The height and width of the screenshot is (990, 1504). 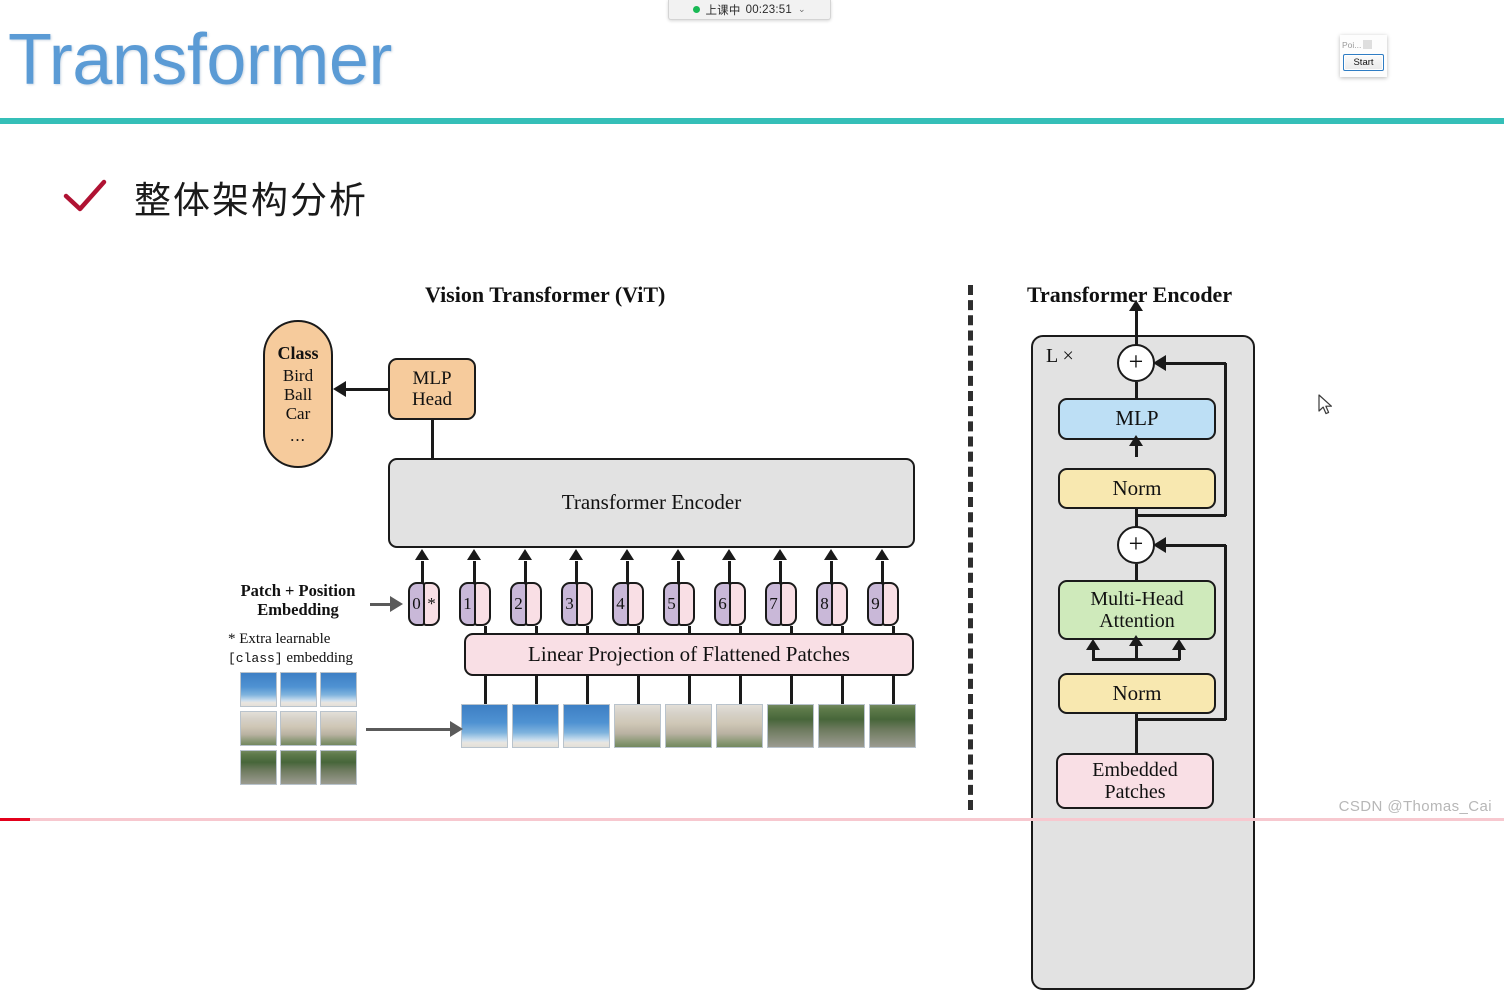 What do you see at coordinates (1137, 488) in the screenshot?
I see `encoder-norm-top-box: Norm` at bounding box center [1137, 488].